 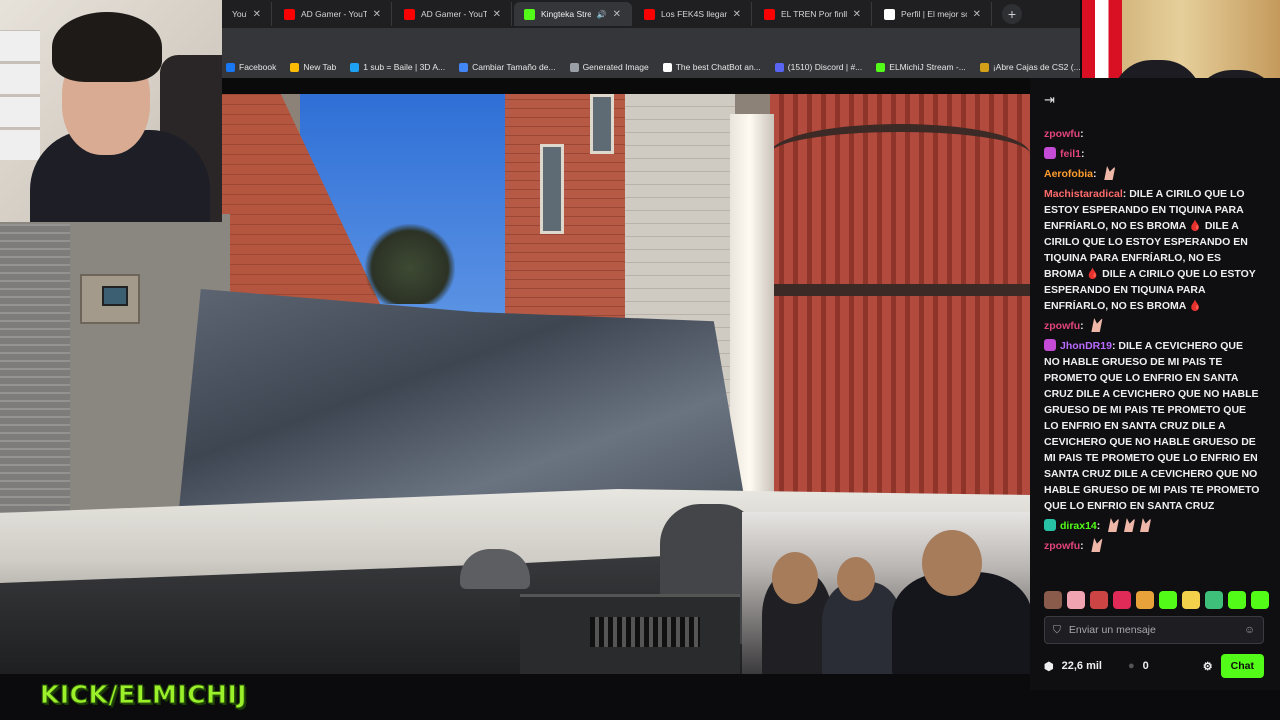 I want to click on tab-label: Kingteka Stream, so click(x=566, y=14).